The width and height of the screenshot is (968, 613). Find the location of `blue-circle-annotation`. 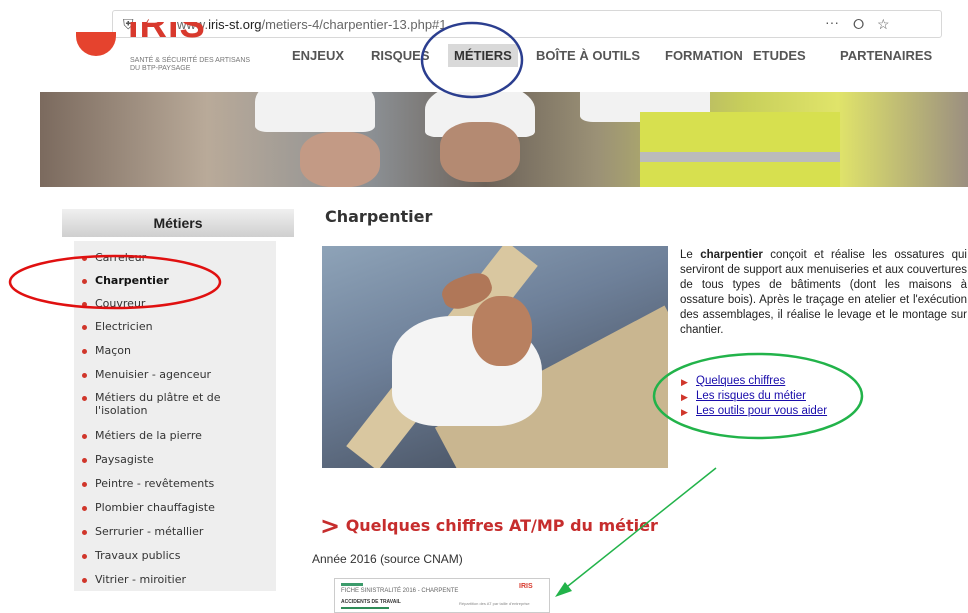

blue-circle-annotation is located at coordinates (472, 60).